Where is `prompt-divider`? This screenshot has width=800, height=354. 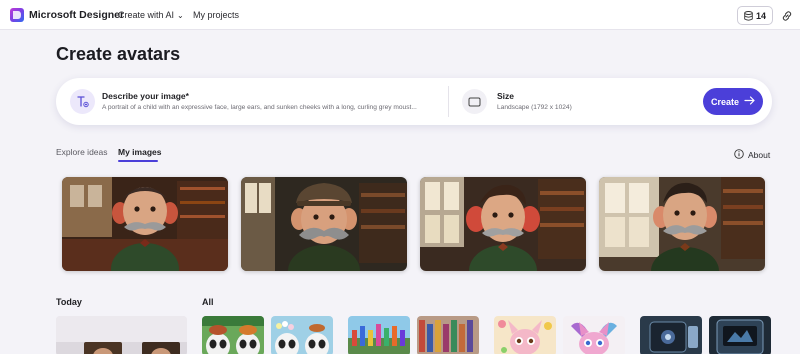
prompt-divider is located at coordinates (448, 101).